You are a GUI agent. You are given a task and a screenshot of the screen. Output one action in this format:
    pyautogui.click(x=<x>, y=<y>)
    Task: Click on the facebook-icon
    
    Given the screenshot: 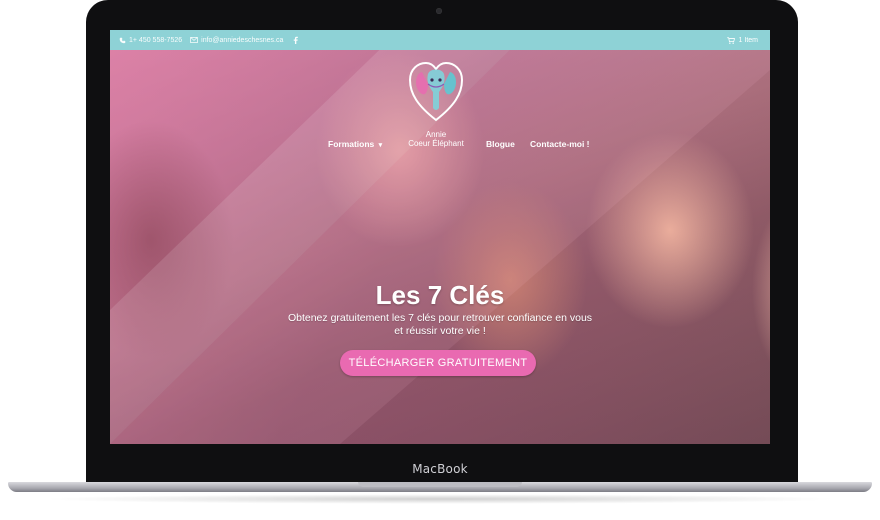 What is the action you would take?
    pyautogui.click(x=295, y=40)
    